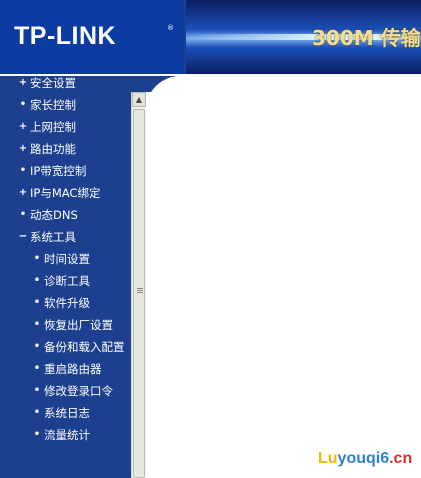 This screenshot has width=421, height=478. I want to click on watermark-part-2: youqi6, so click(363, 458).